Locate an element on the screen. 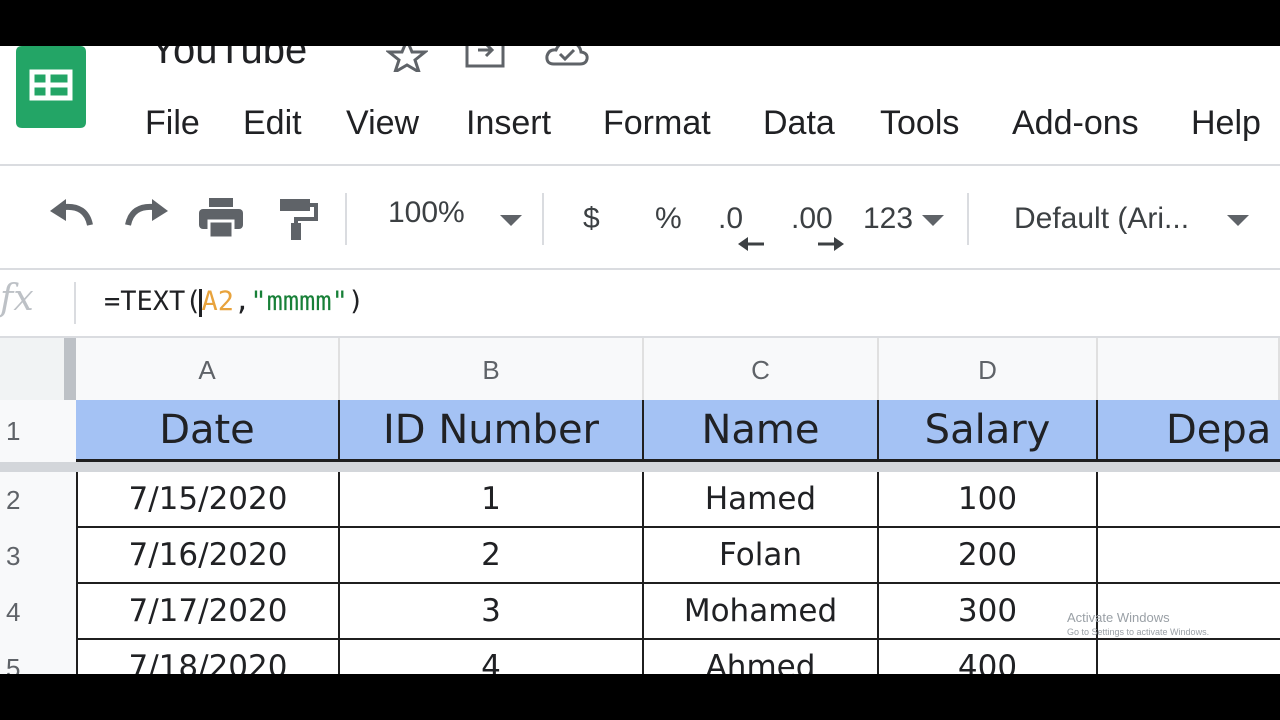 This screenshot has height=720, width=1280. column-header-c: C is located at coordinates (761, 370).